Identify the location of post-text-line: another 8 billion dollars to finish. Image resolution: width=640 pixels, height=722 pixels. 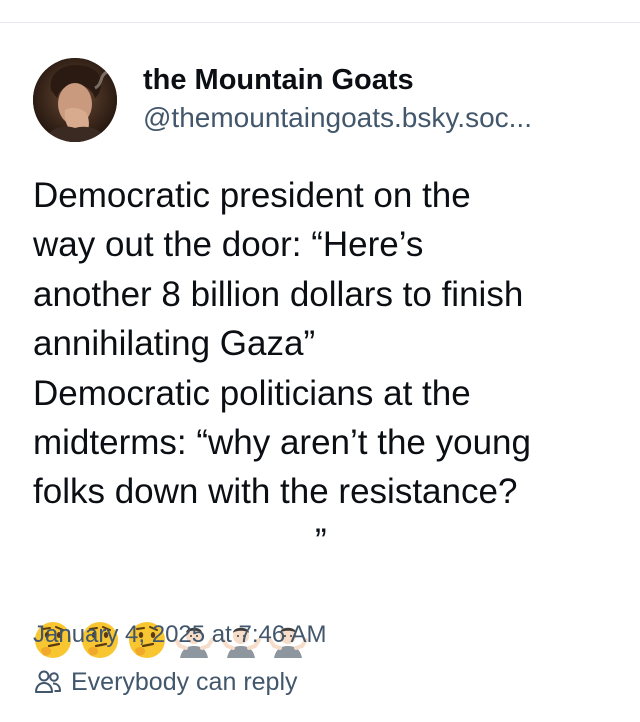
(278, 294).